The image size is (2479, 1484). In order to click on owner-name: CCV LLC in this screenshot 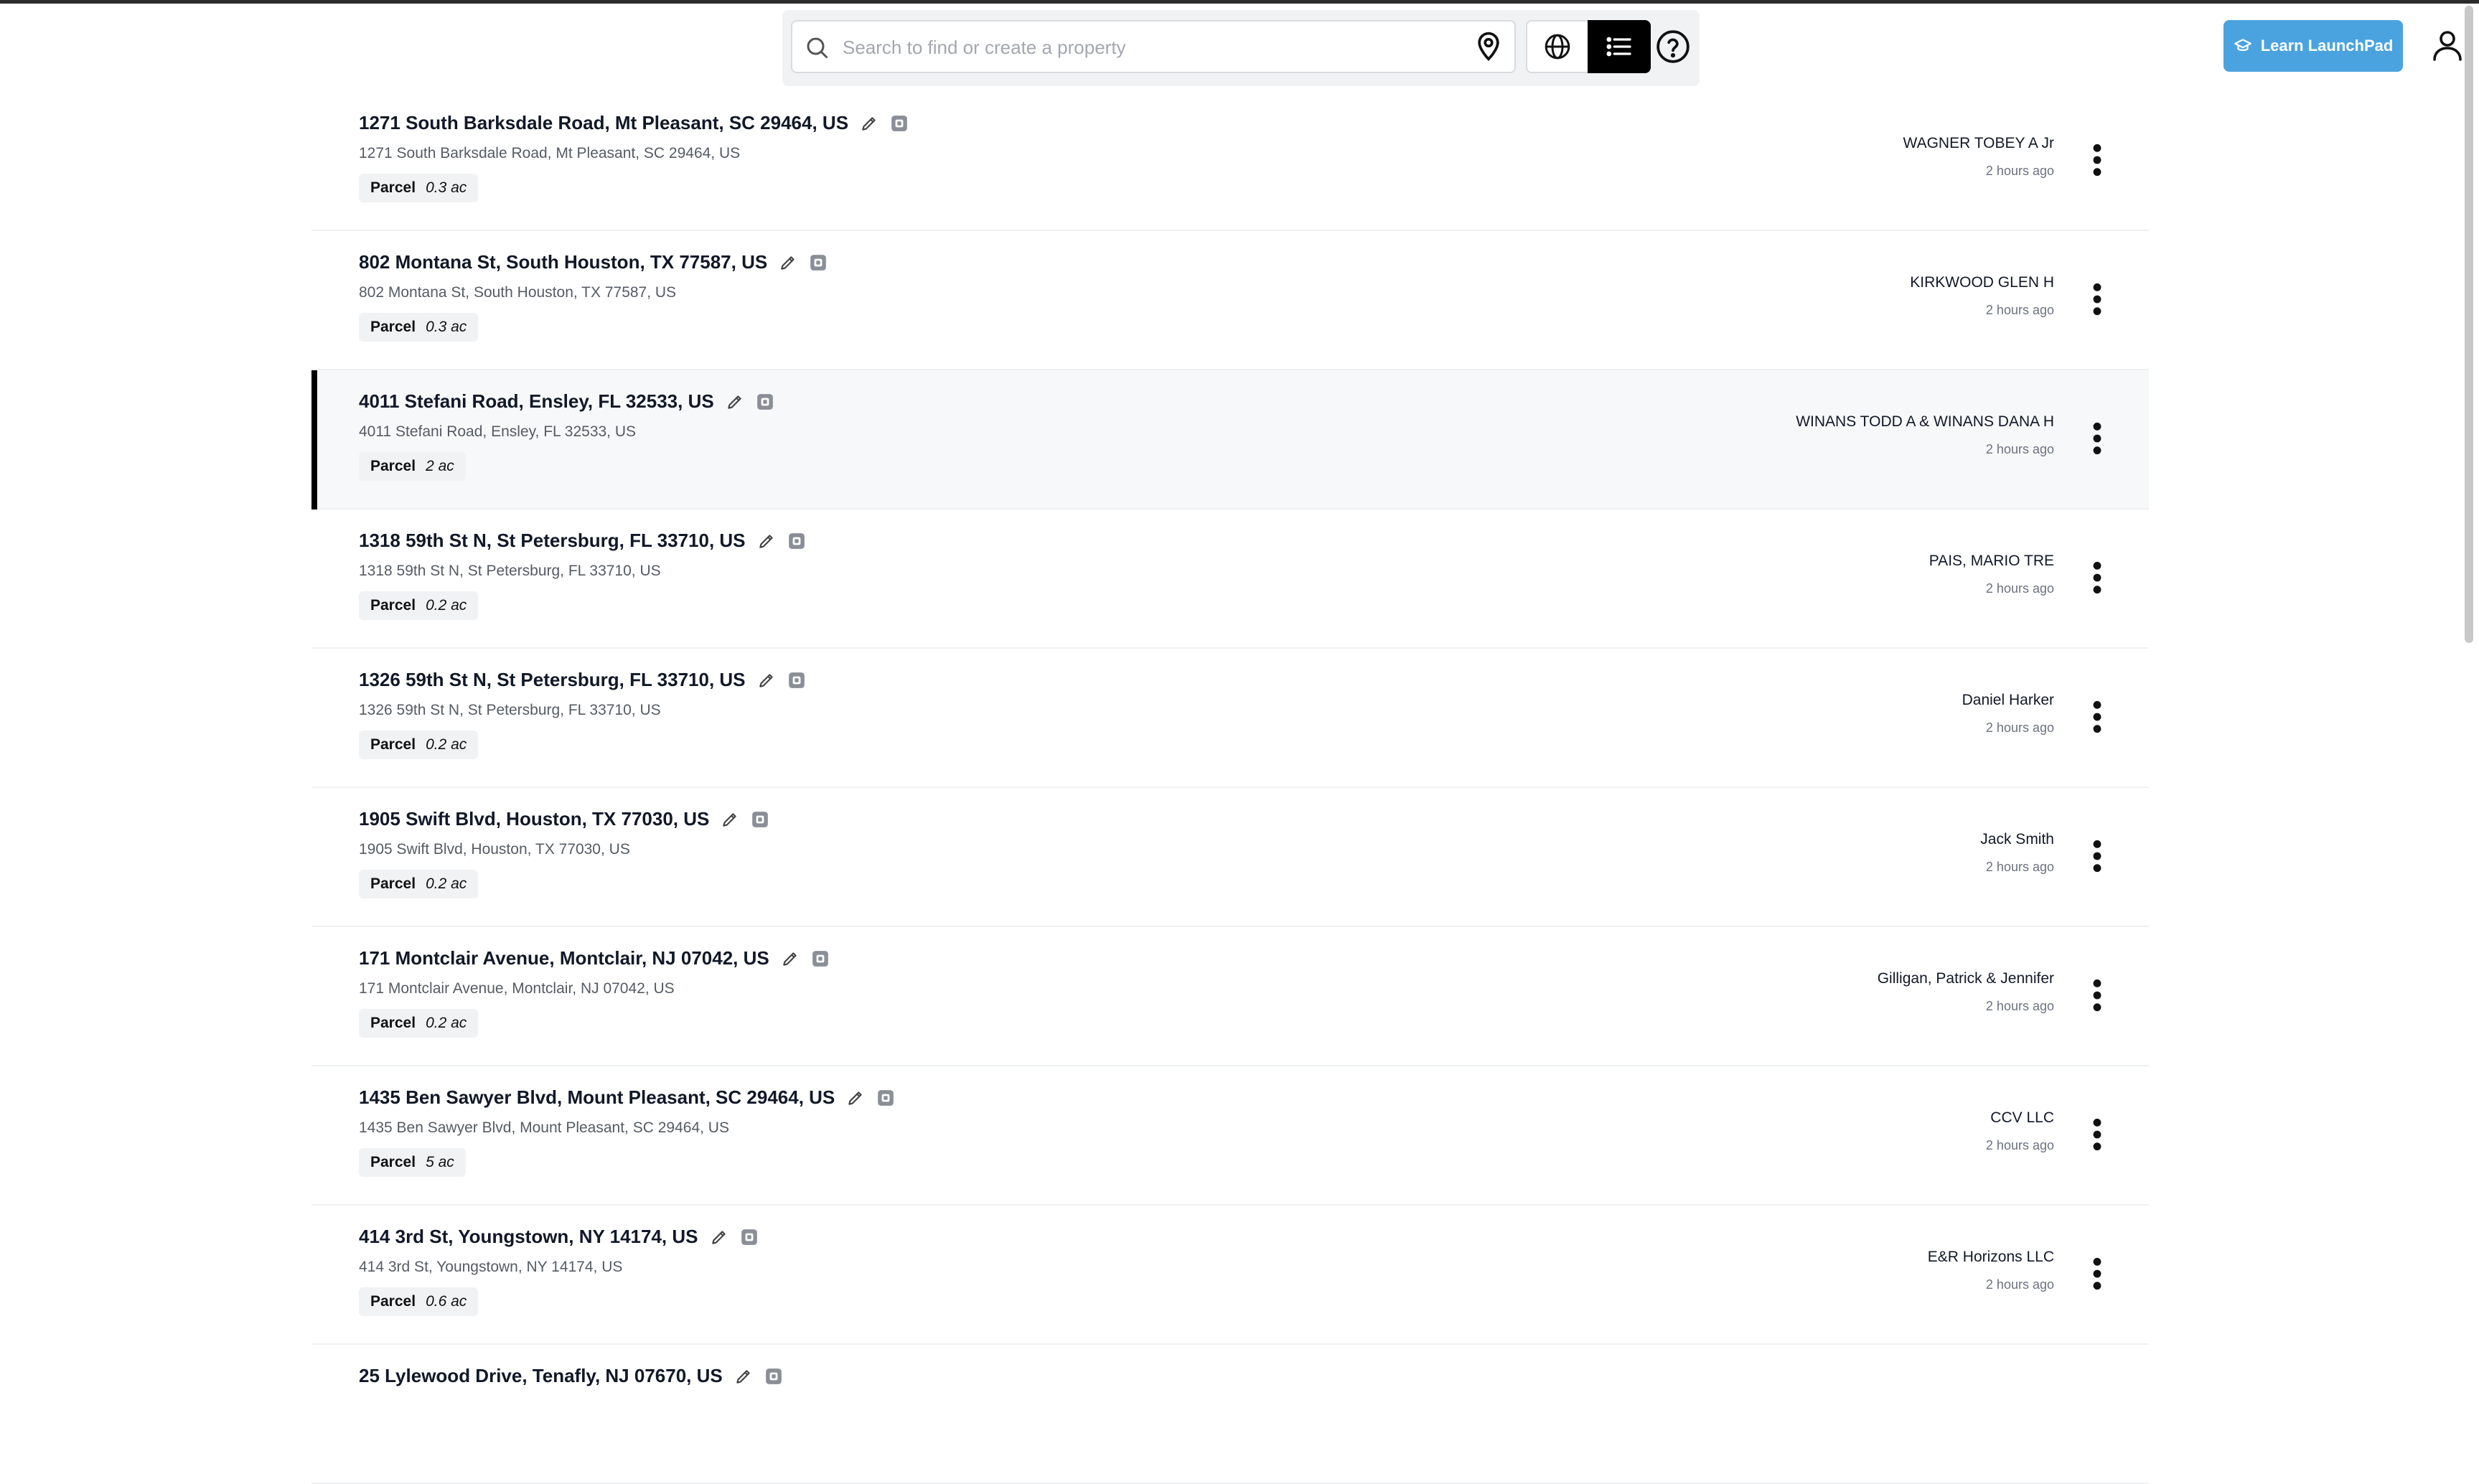, I will do `click(2022, 1117)`.